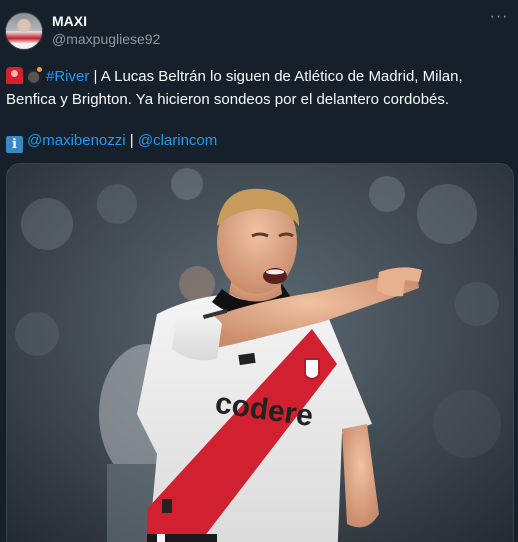 The height and width of the screenshot is (542, 518). Describe the element at coordinates (14, 144) in the screenshot. I see `info-icon: i` at that location.